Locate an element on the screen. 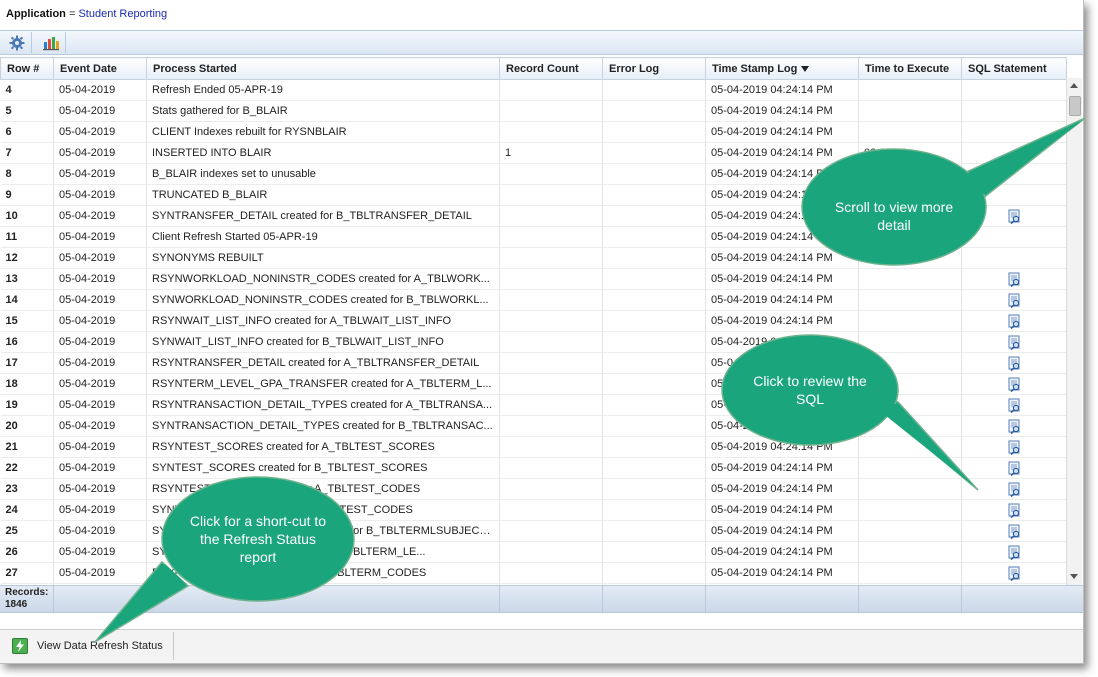 The height and width of the screenshot is (677, 1098). cell-row-number: 19 is located at coordinates (27, 405).